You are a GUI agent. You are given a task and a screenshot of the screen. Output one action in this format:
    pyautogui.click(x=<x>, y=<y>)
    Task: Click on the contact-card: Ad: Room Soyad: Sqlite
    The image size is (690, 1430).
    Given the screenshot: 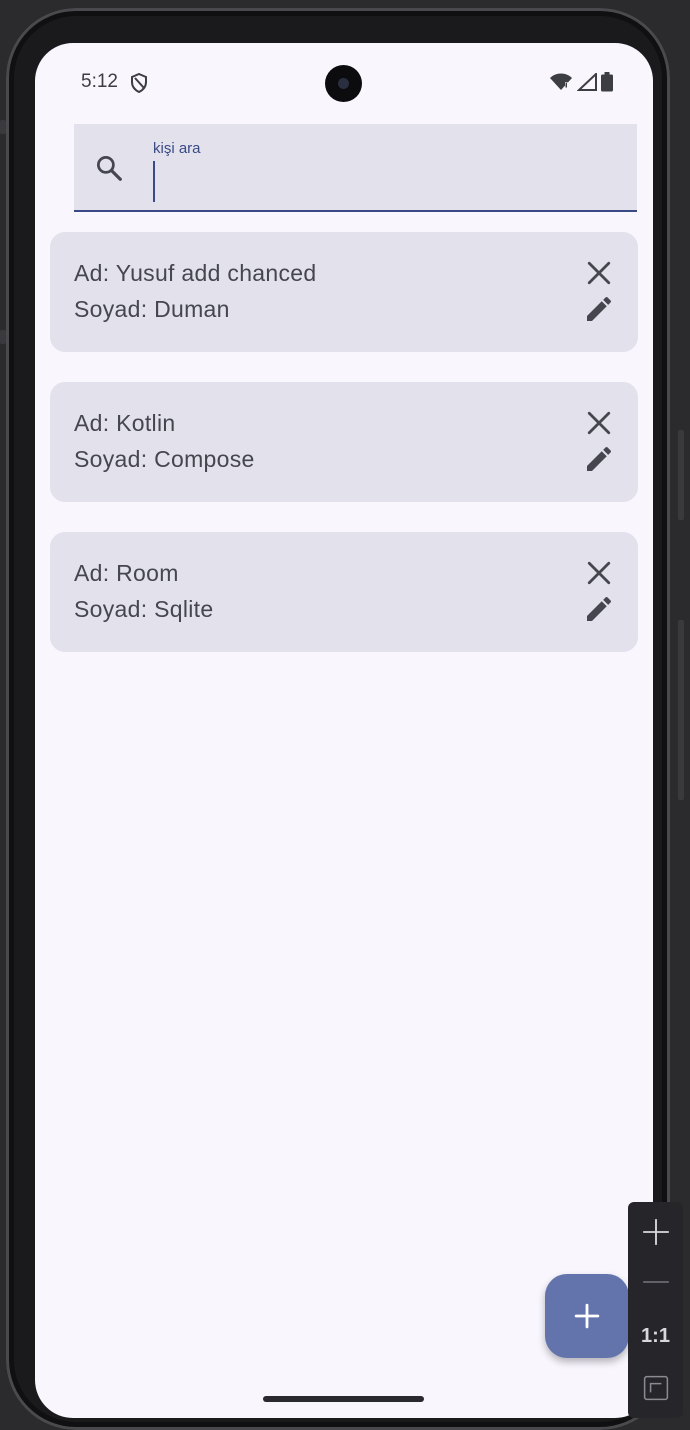 What is the action you would take?
    pyautogui.click(x=344, y=592)
    